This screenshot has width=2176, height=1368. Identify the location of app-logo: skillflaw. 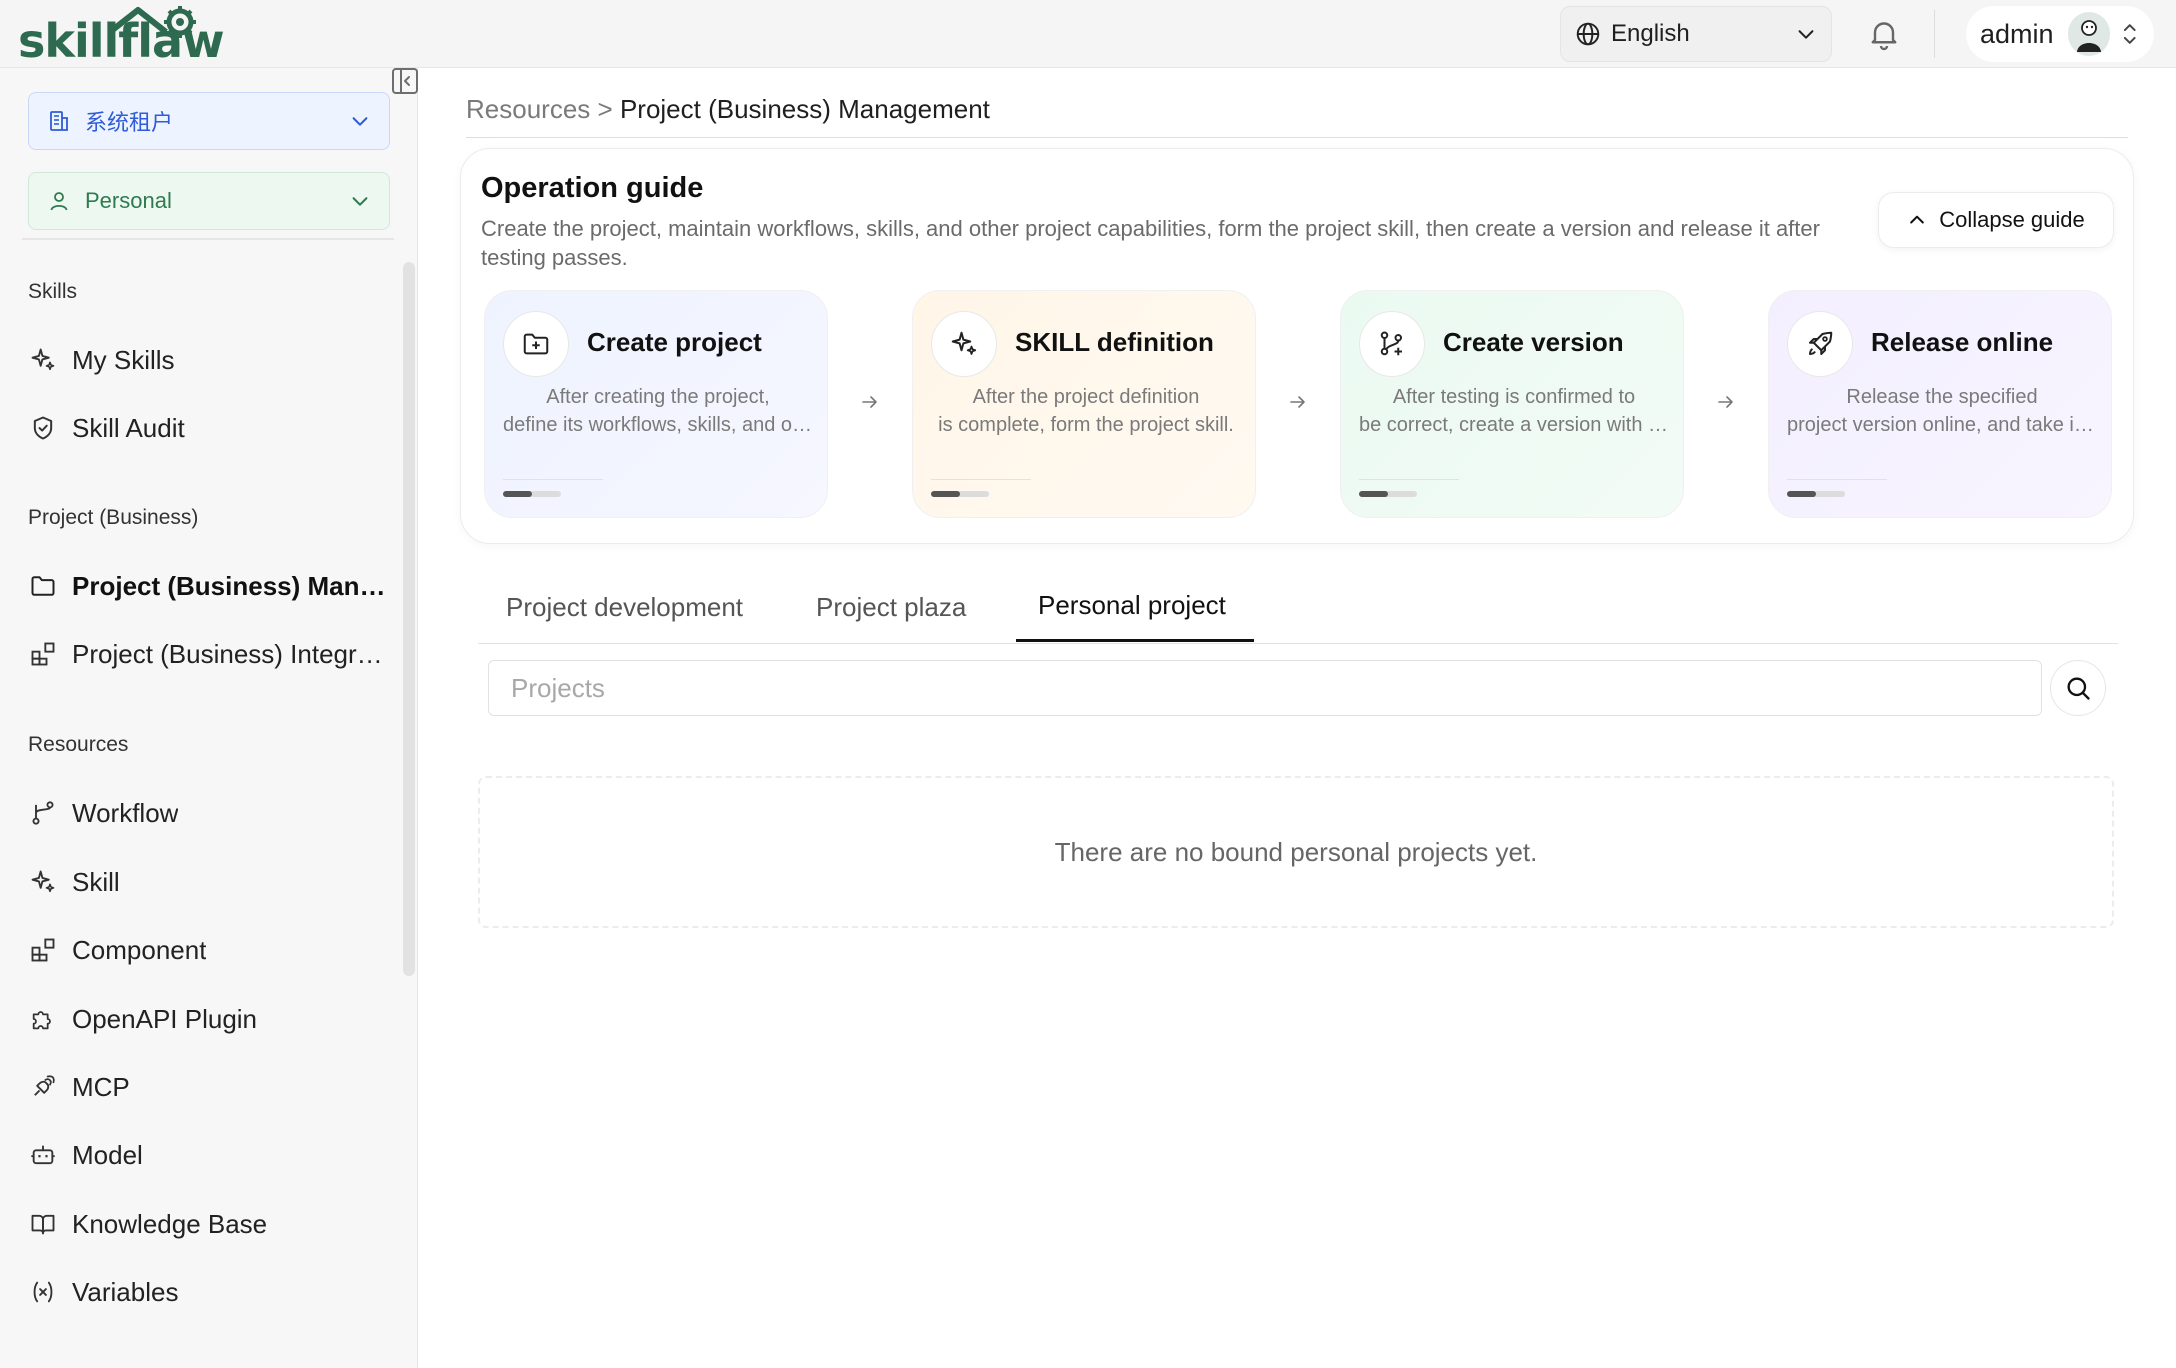
(133, 36).